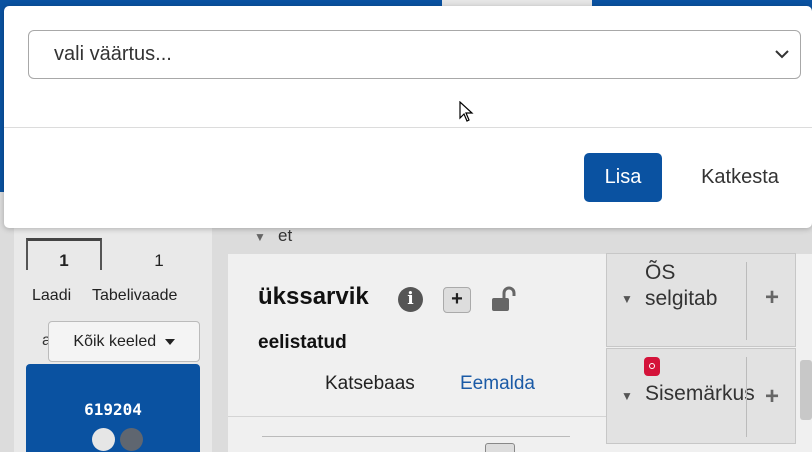 The height and width of the screenshot is (452, 812). I want to click on language-code: et, so click(285, 235).